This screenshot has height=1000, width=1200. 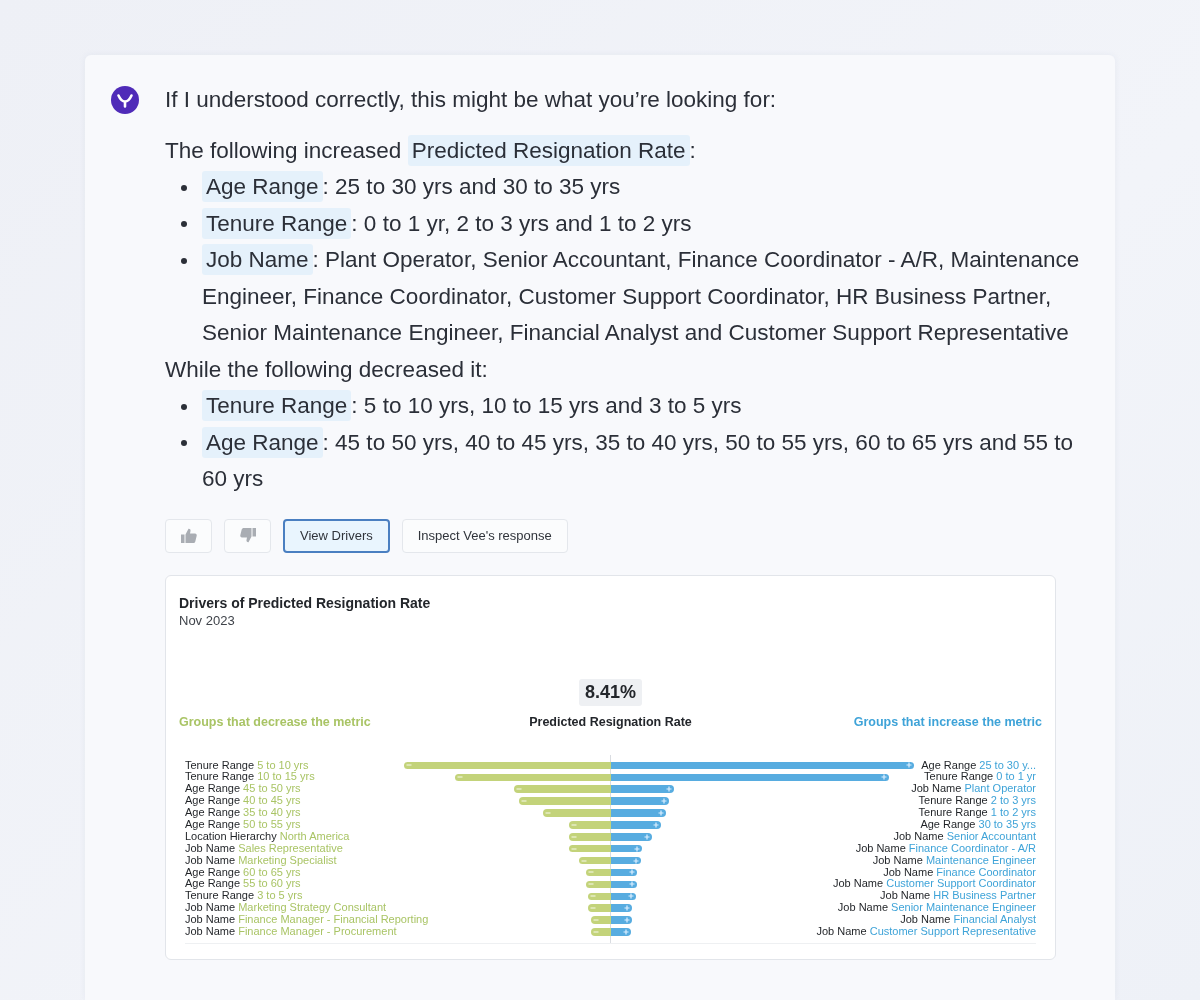 What do you see at coordinates (243, 872) in the screenshot?
I see `driver-label: Age Range 60 to 65 yrs` at bounding box center [243, 872].